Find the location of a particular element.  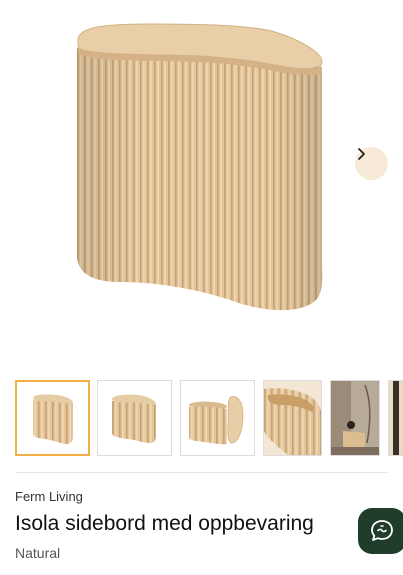

chat-bubble-icon is located at coordinates (382, 530).